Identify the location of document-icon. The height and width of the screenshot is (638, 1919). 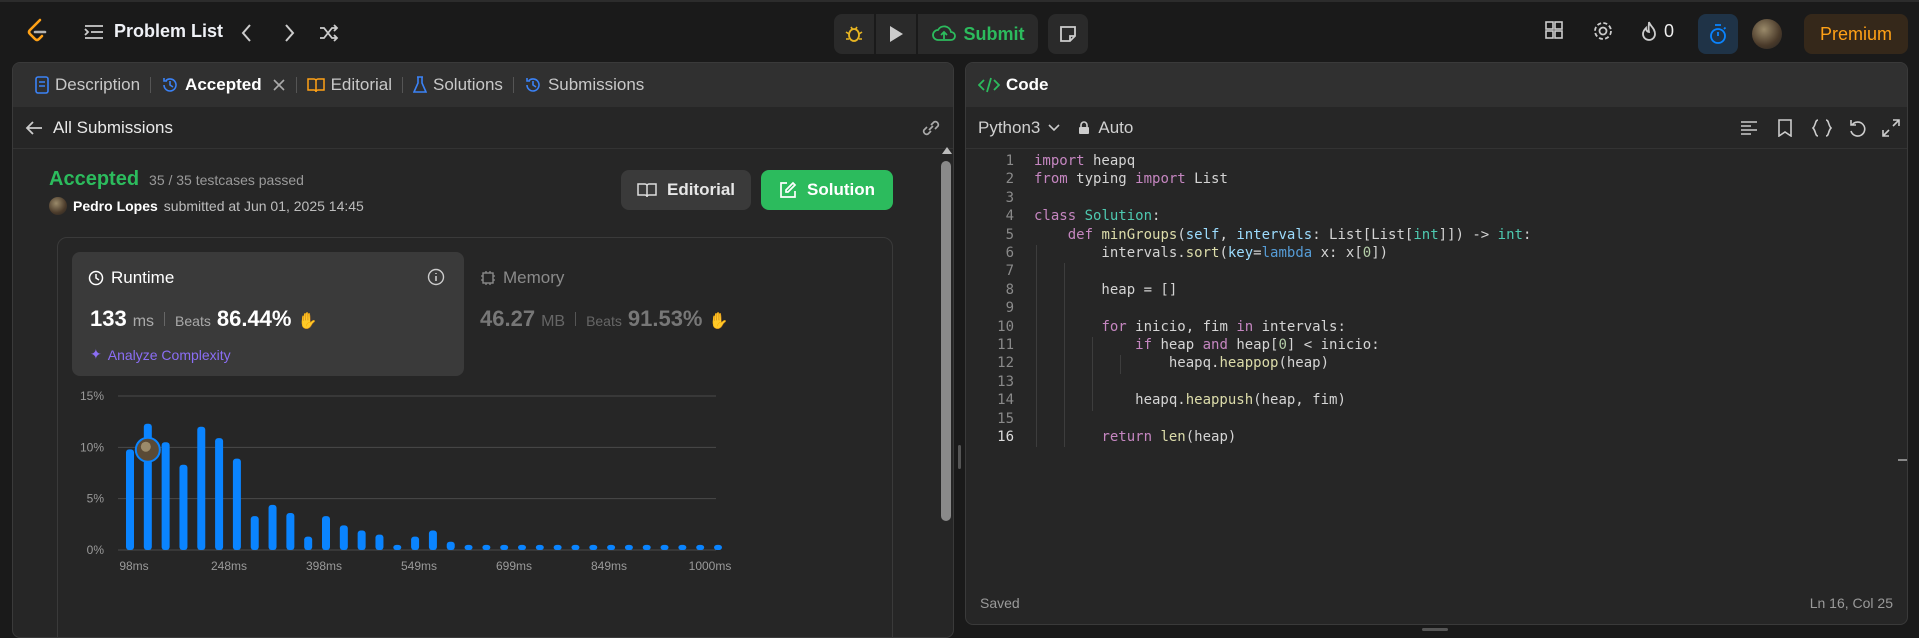
(42, 85).